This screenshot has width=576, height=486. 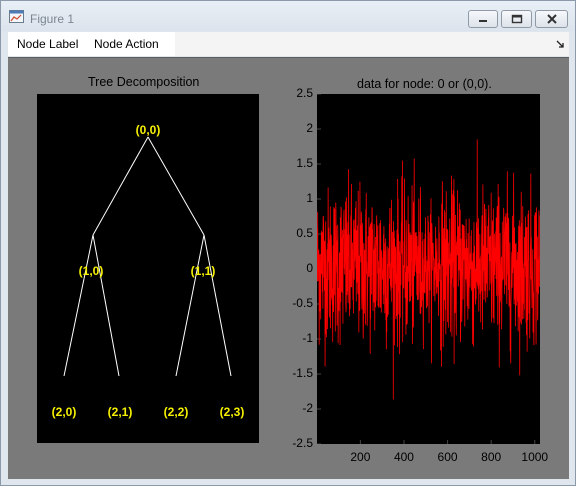 I want to click on maximize-button, so click(x=516, y=19).